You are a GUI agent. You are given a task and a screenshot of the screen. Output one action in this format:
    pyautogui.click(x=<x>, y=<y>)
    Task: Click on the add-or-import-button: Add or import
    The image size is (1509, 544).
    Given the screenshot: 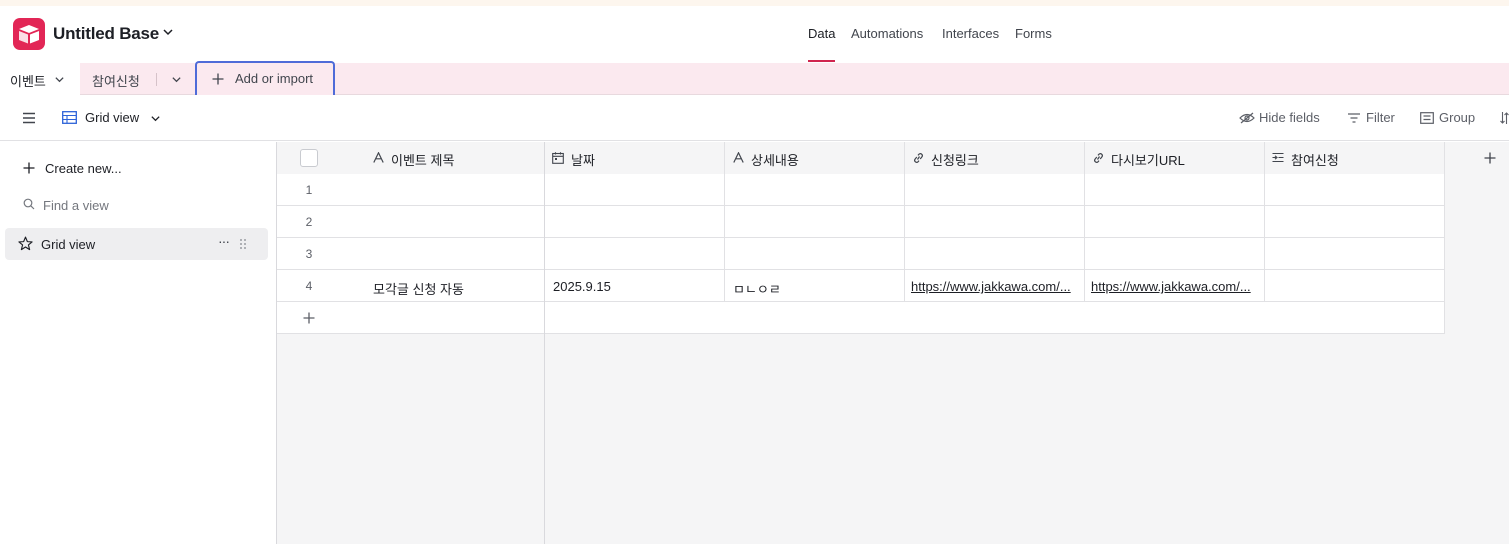 What is the action you would take?
    pyautogui.click(x=265, y=78)
    